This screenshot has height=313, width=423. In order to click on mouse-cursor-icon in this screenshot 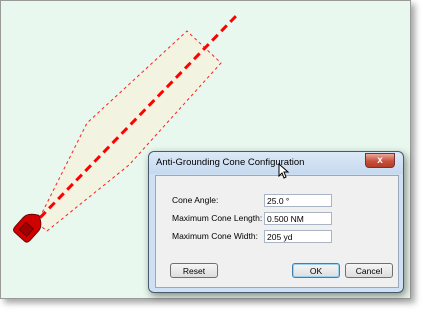, I will do `click(284, 171)`.